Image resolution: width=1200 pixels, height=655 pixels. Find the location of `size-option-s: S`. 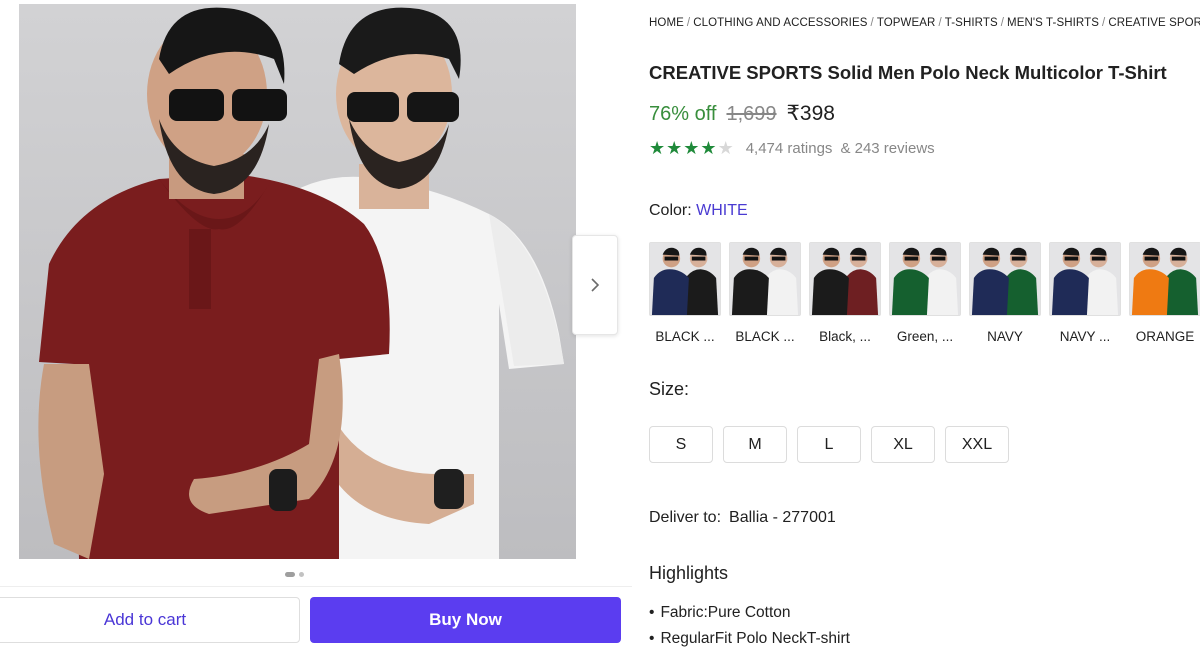

size-option-s: S is located at coordinates (681, 444).